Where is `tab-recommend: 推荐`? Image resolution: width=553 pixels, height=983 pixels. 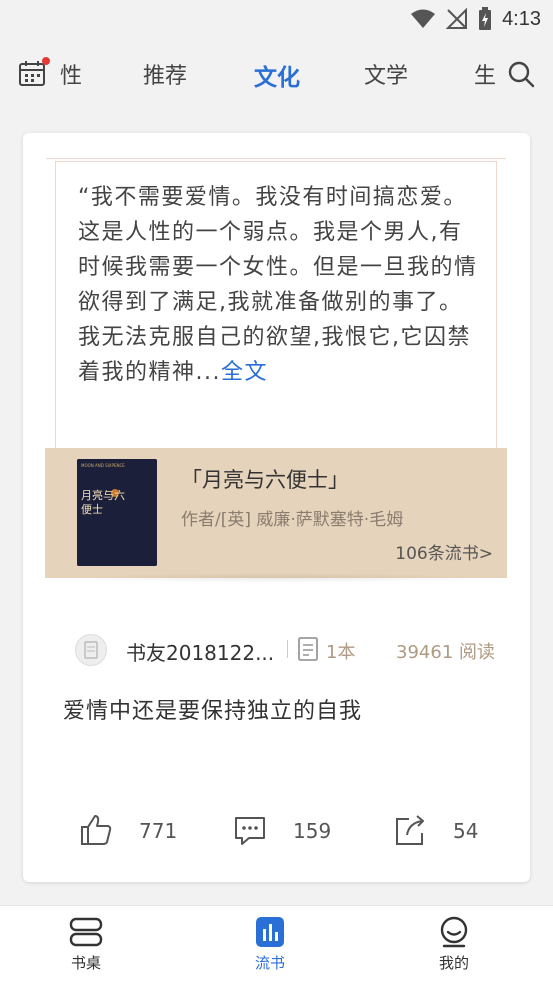
tab-recommend: 推荐 is located at coordinates (165, 74).